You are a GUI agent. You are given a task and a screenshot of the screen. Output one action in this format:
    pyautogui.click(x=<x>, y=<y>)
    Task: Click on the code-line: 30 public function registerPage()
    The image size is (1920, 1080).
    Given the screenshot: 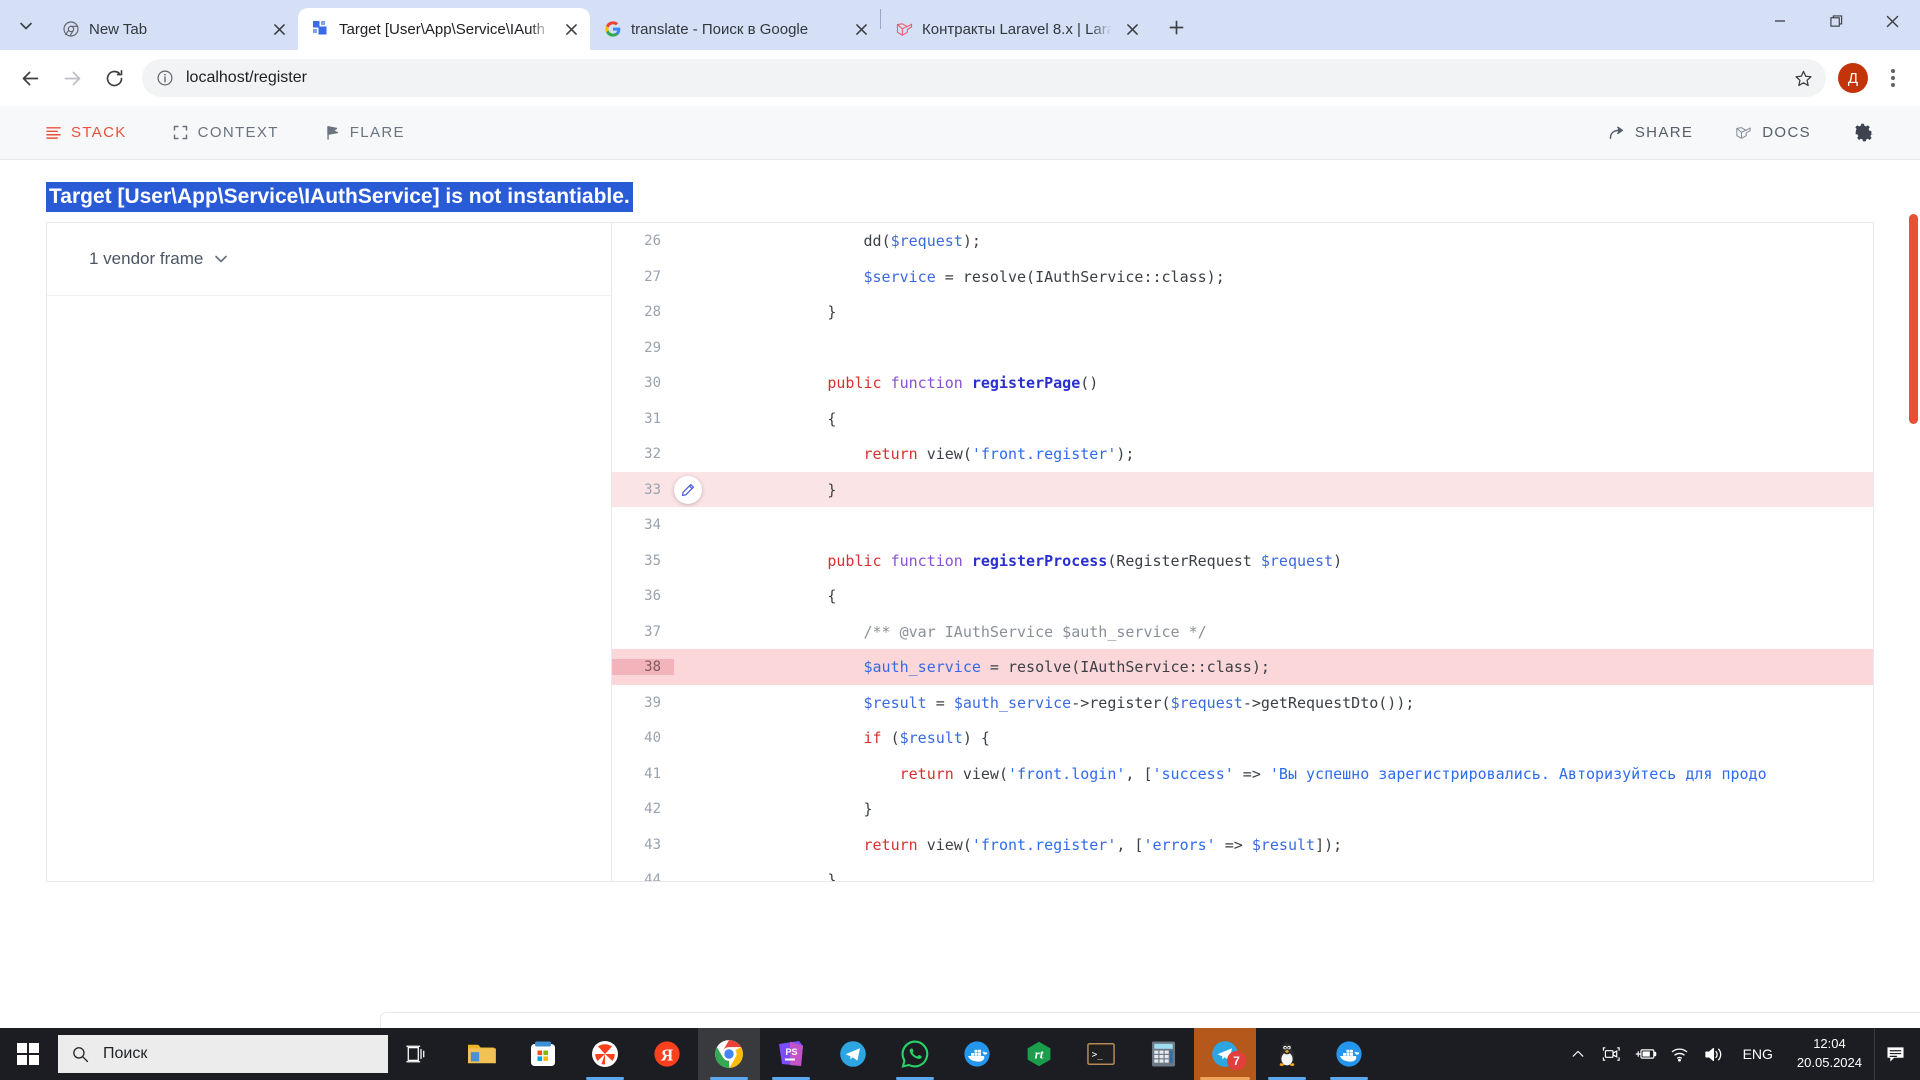 What is the action you would take?
    pyautogui.click(x=1242, y=383)
    